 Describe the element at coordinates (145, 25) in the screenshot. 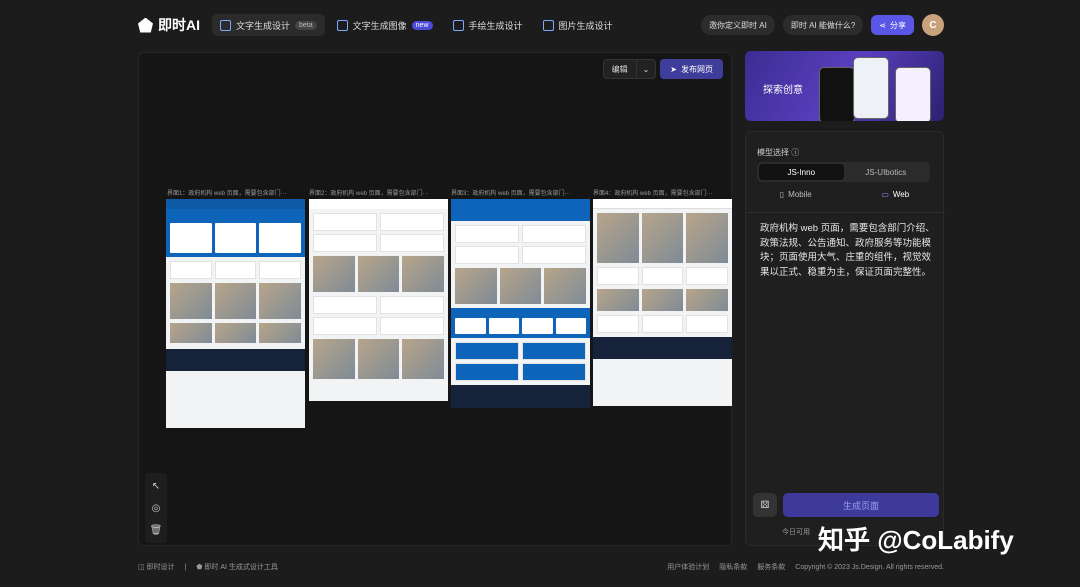

I see `logo-icon` at that location.